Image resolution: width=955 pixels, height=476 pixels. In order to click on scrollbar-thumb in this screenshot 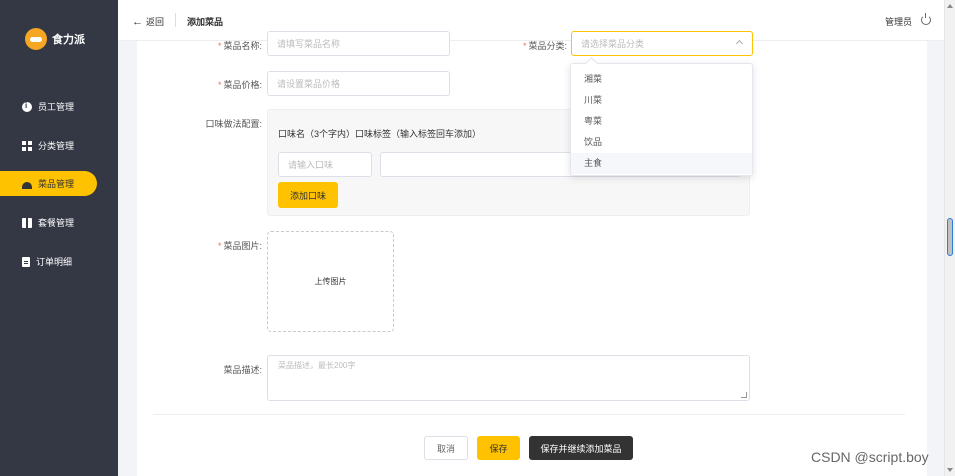, I will do `click(950, 237)`.